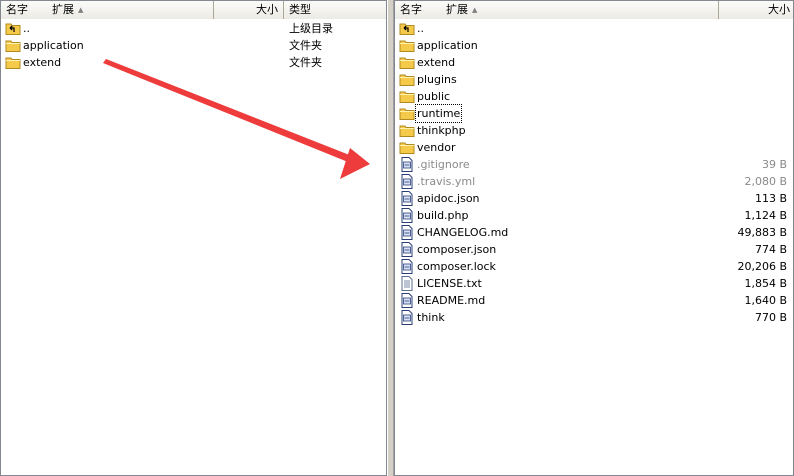 The width and height of the screenshot is (794, 476). Describe the element at coordinates (594, 79) in the screenshot. I see `right-list-item: plugins` at that location.